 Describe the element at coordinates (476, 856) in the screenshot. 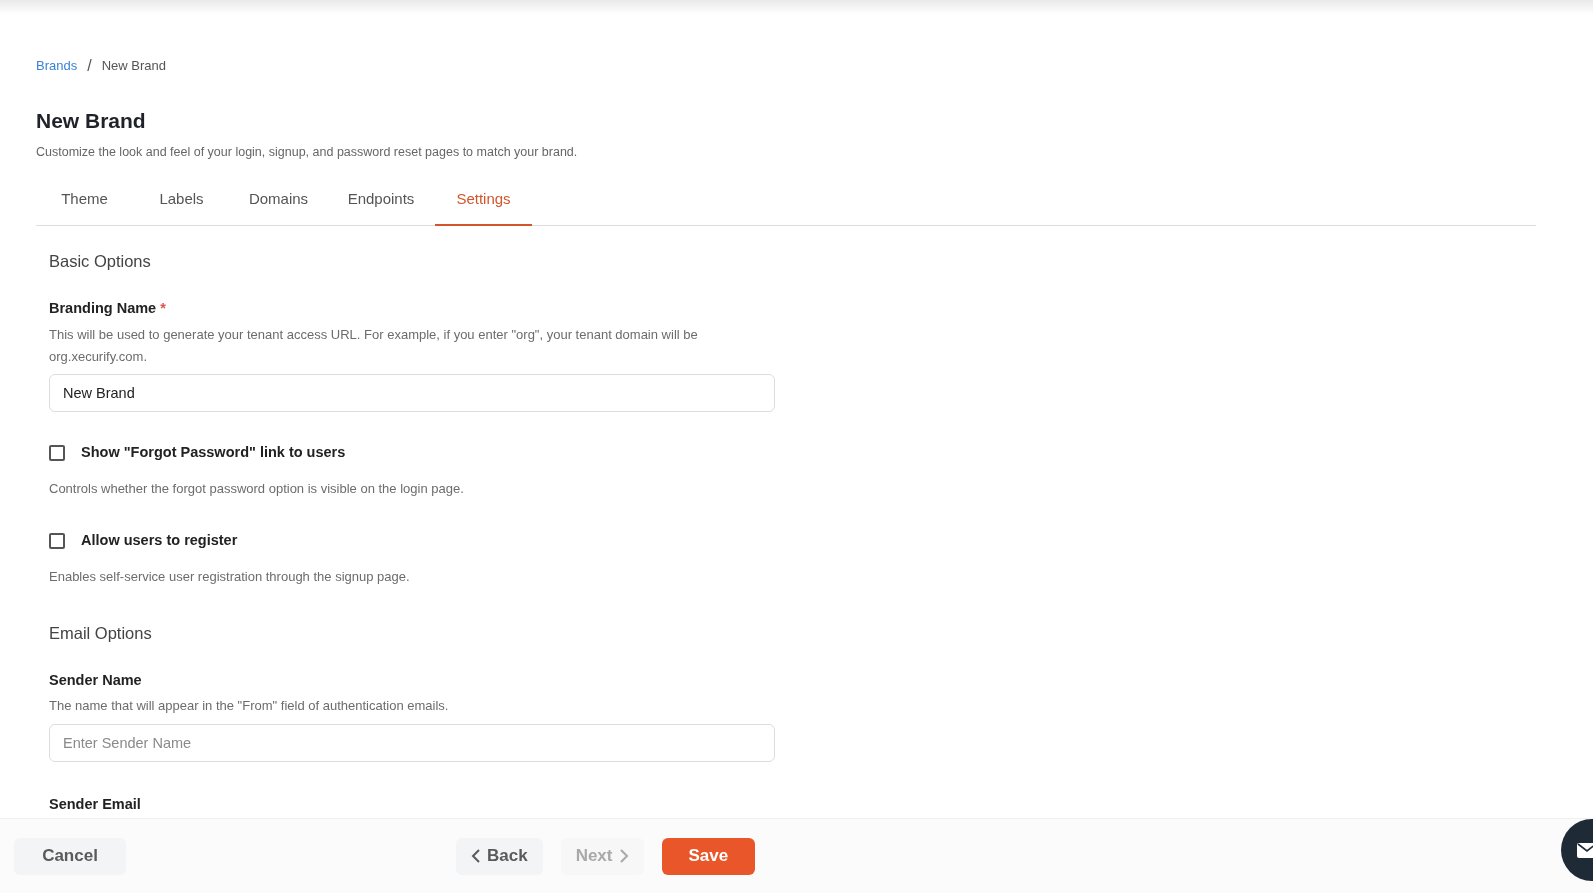

I see `chevron-left-icon` at that location.